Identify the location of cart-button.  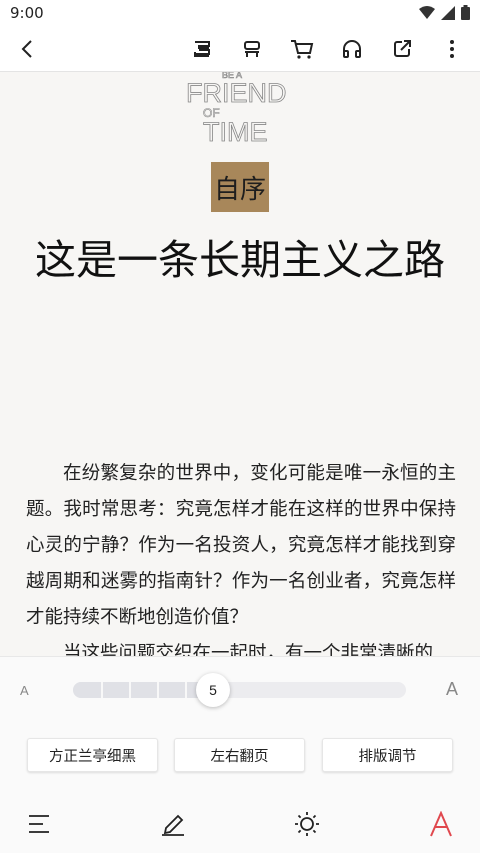
(302, 49).